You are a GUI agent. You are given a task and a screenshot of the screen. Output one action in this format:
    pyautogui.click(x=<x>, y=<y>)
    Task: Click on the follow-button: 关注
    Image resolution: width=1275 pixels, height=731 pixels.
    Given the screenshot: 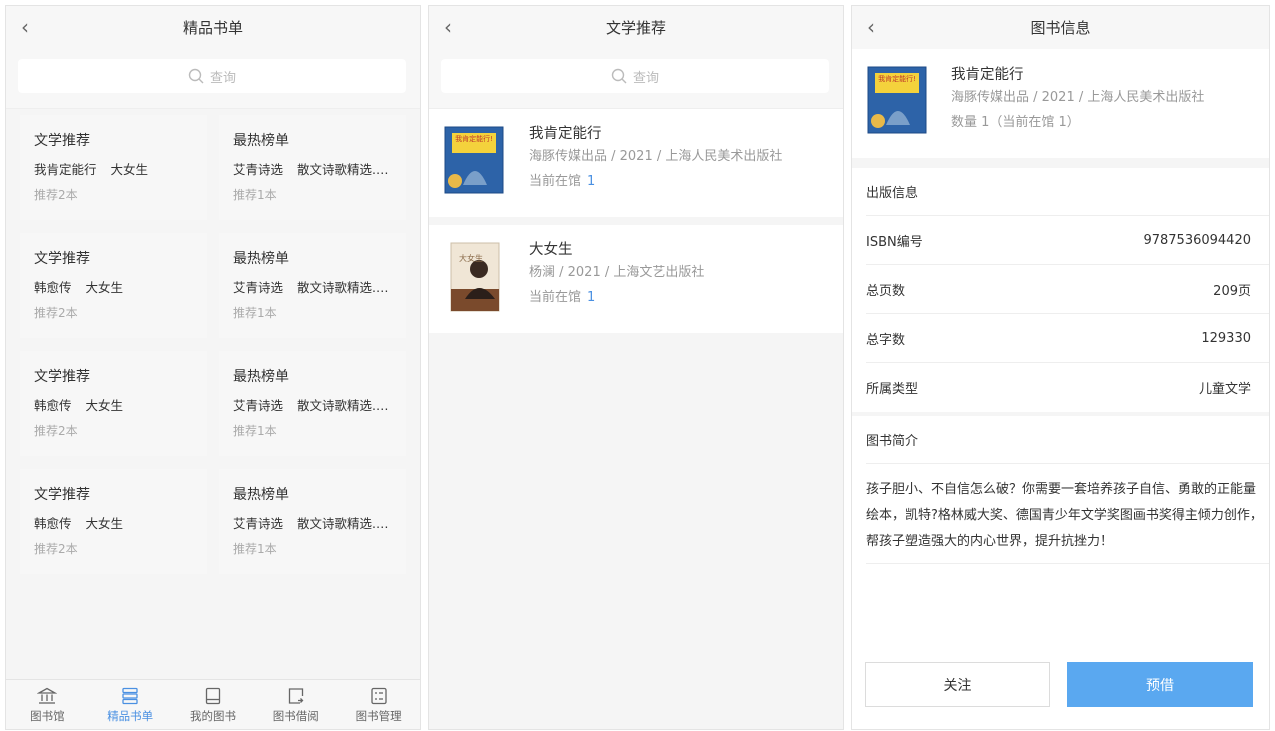 What is the action you would take?
    pyautogui.click(x=957, y=684)
    